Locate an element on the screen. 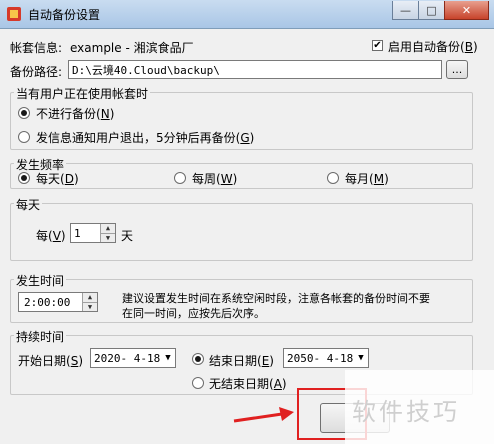  close-icon: ✕ is located at coordinates (466, 10).